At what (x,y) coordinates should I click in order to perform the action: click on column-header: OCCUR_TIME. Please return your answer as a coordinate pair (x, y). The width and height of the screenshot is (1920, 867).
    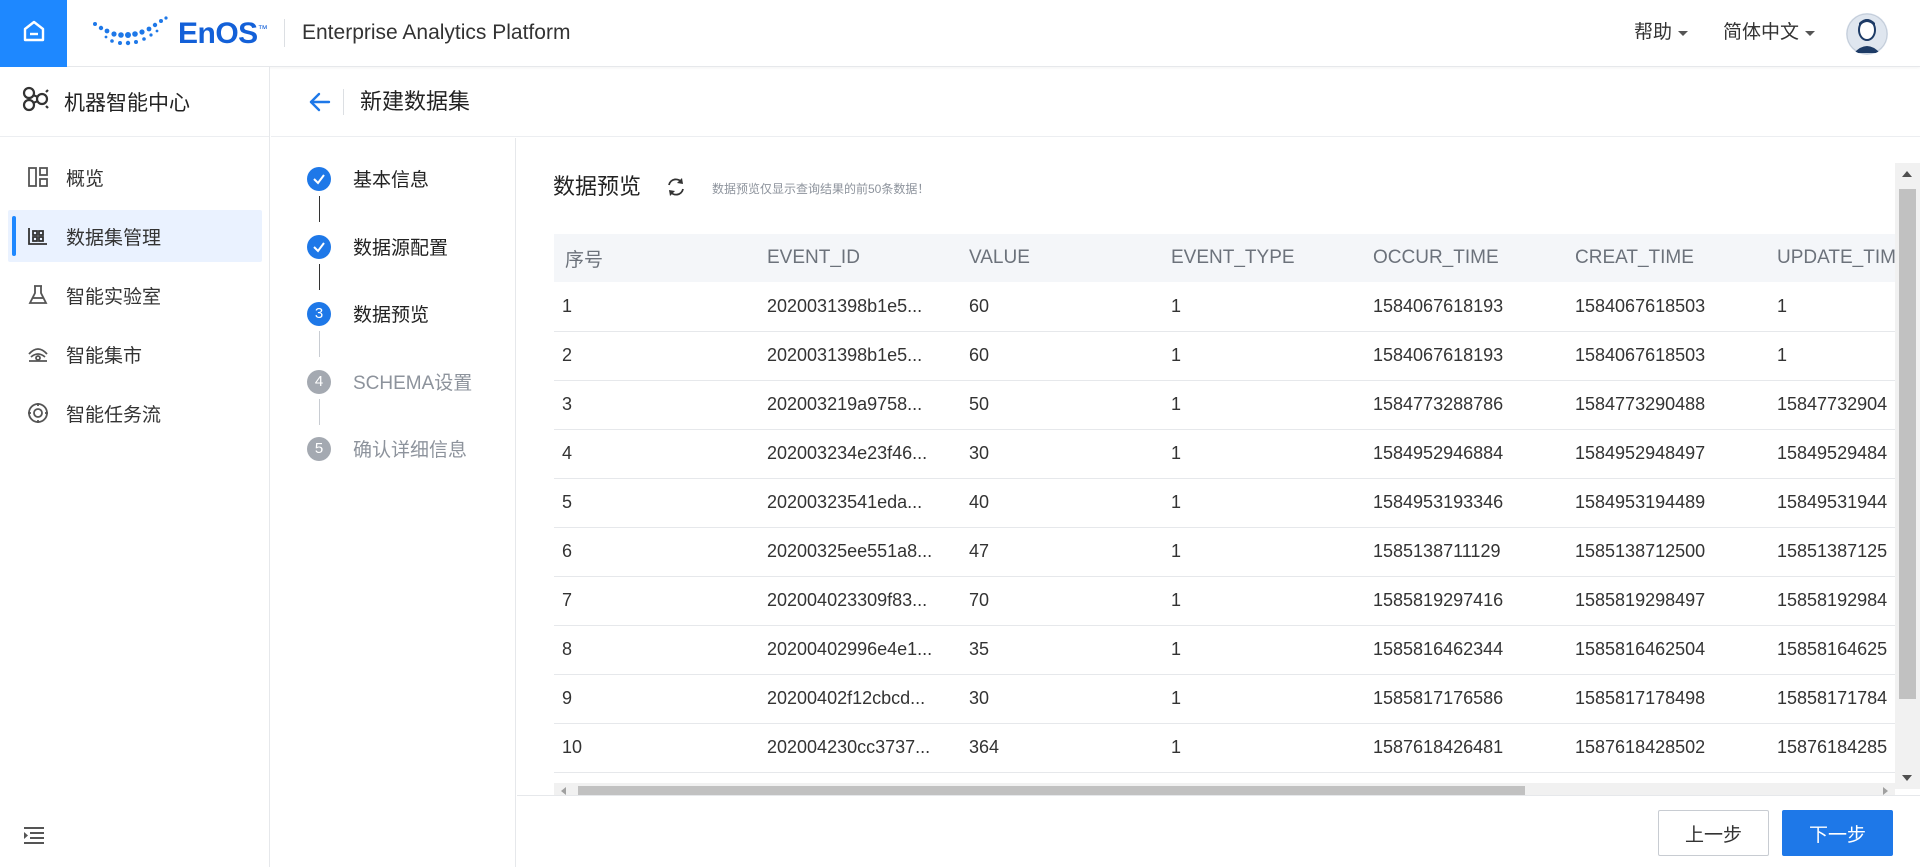
    Looking at the image, I should click on (1463, 258).